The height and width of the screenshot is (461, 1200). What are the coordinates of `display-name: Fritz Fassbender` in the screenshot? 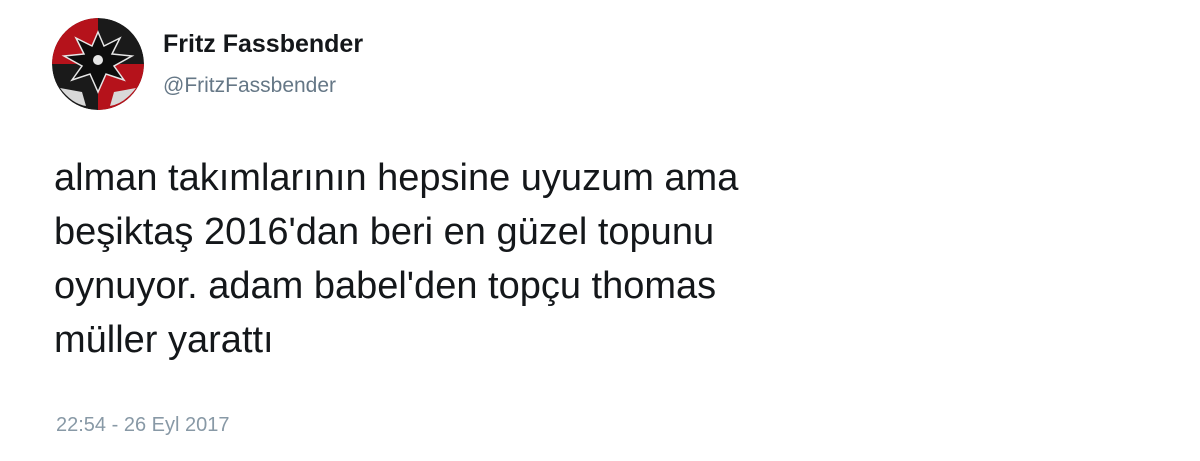 It's located at (263, 44).